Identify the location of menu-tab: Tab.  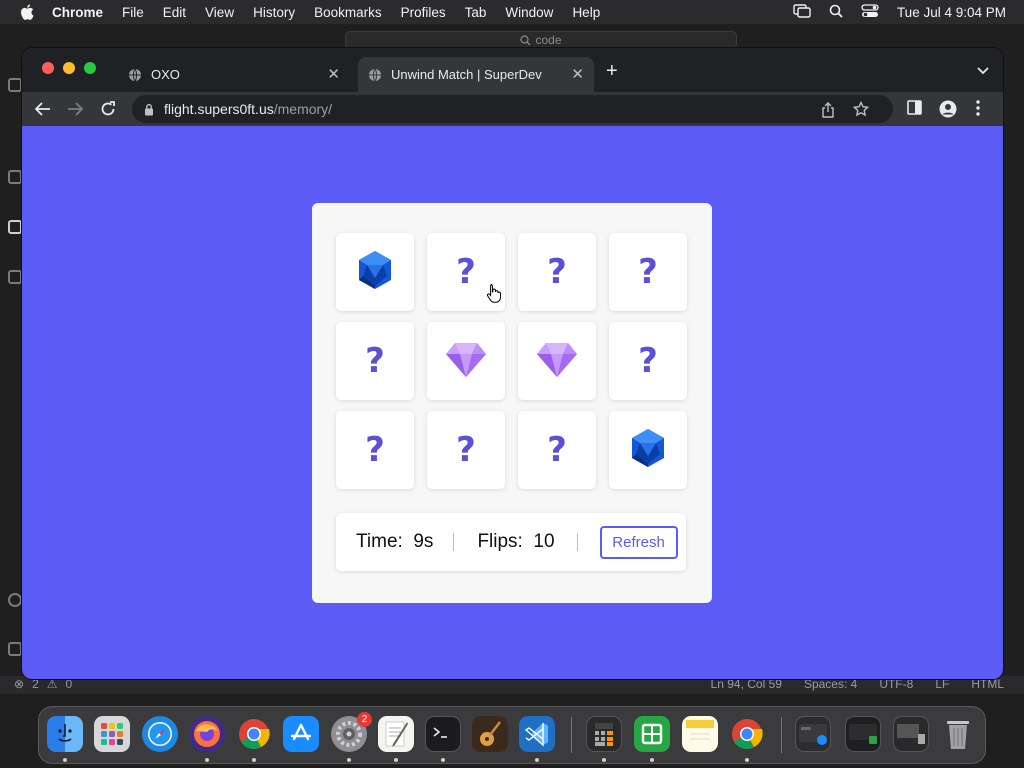
(476, 12).